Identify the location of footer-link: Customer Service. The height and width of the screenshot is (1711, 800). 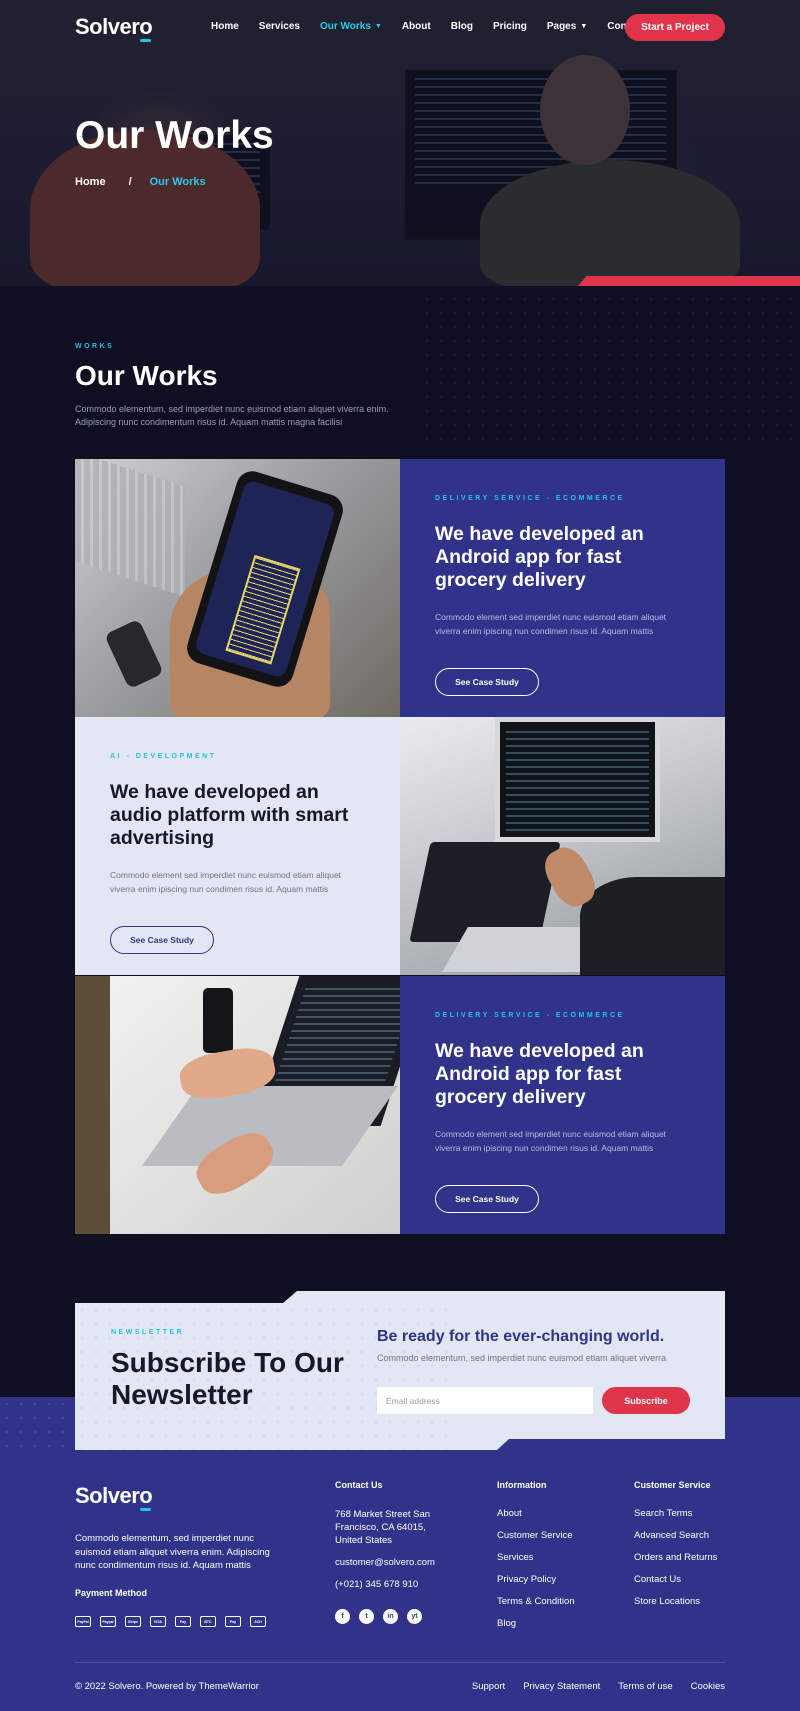
(536, 1536).